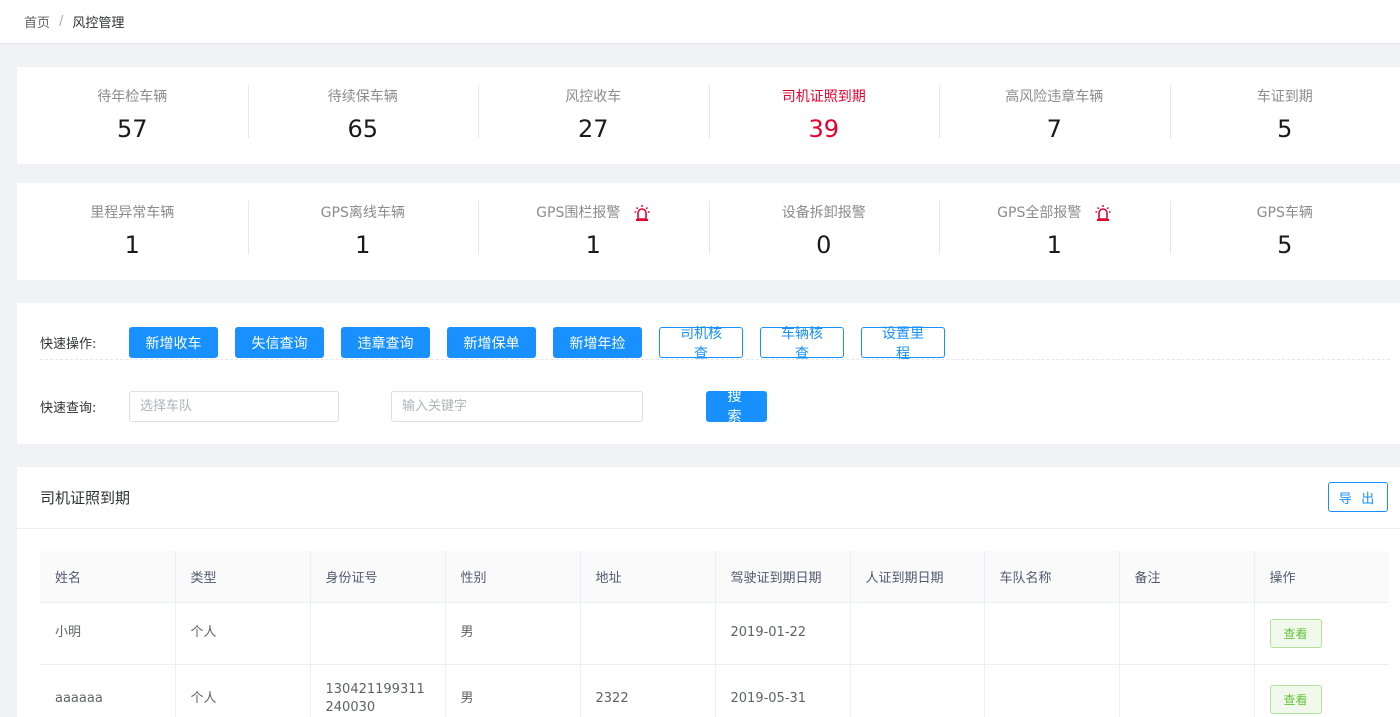  I want to click on cell-address, so click(648, 633).